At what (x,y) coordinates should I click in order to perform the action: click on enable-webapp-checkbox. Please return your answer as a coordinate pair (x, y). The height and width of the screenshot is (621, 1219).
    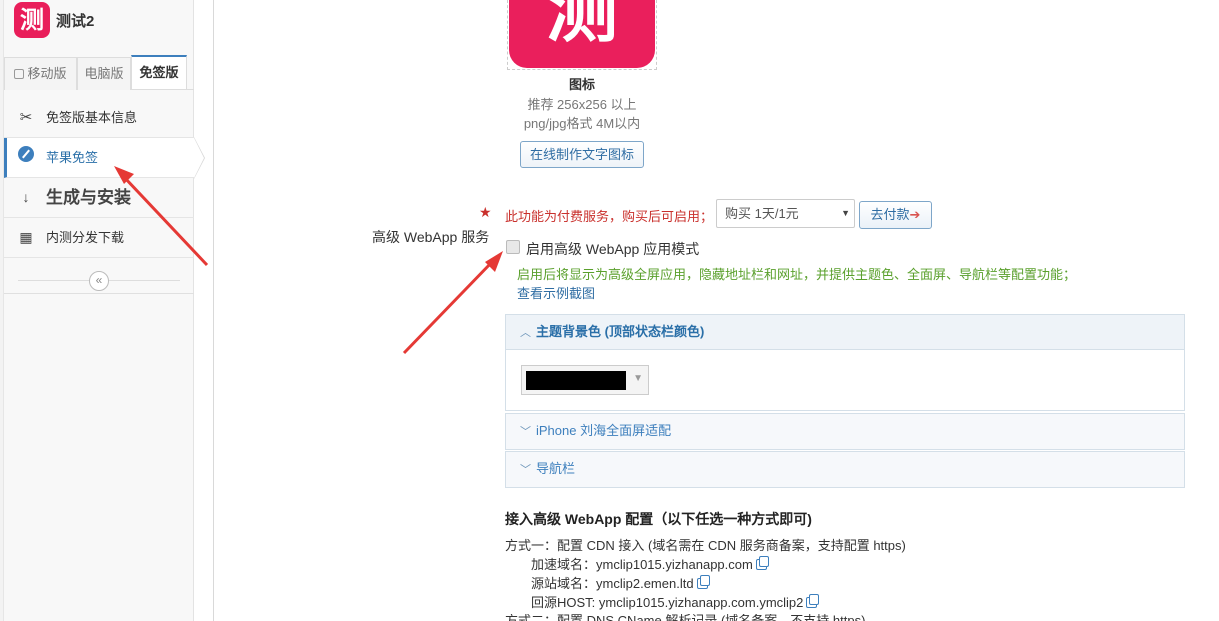
    Looking at the image, I should click on (513, 247).